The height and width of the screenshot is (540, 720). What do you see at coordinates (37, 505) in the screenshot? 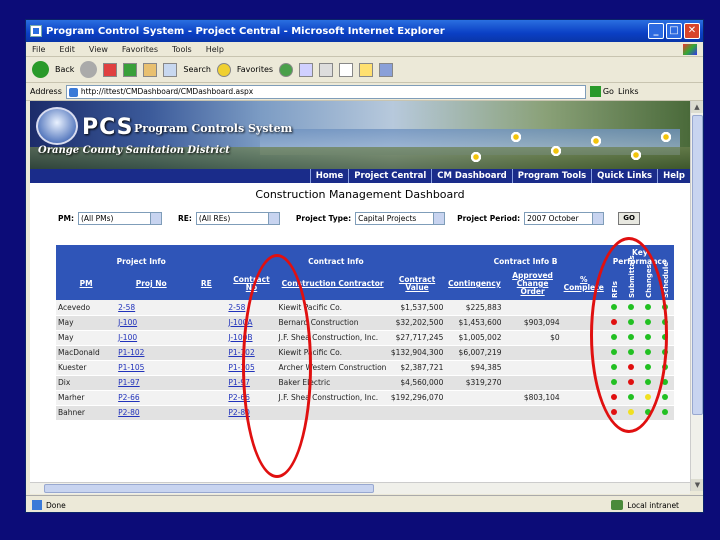
I see `page-done-icon` at bounding box center [37, 505].